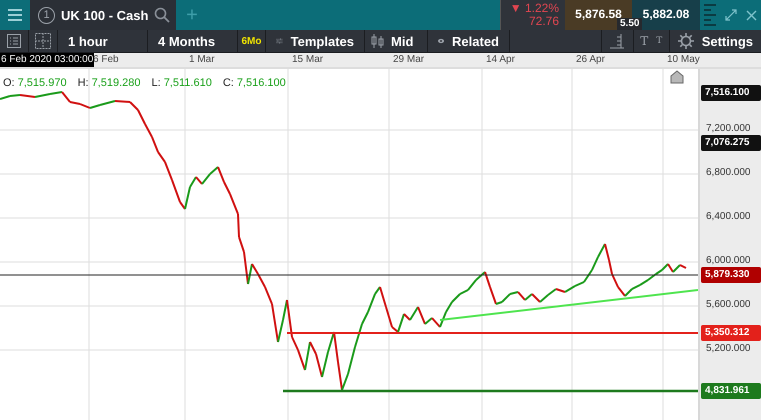  Describe the element at coordinates (543, 21) in the screenshot. I see `change-points: 72.76` at that location.